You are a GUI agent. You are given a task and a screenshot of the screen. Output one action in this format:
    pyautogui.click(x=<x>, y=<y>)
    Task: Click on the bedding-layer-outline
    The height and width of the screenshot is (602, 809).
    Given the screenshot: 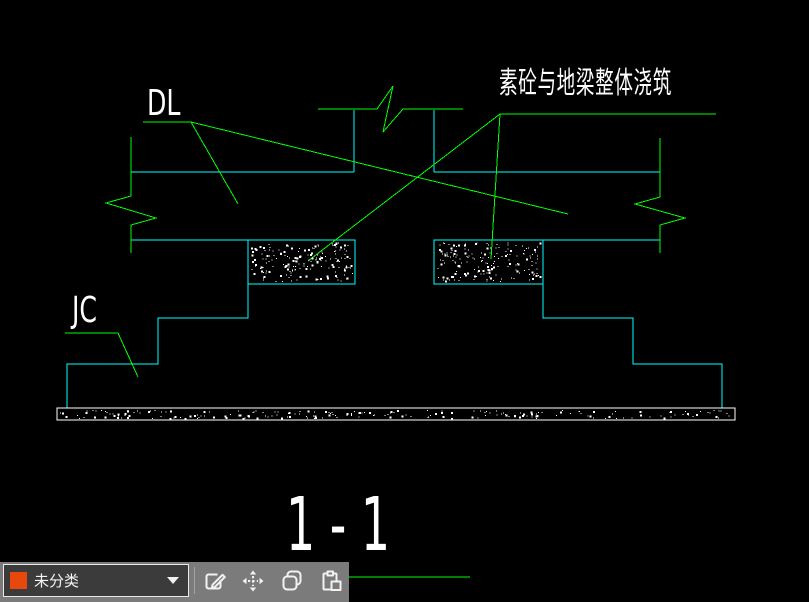 What is the action you would take?
    pyautogui.click(x=396, y=414)
    